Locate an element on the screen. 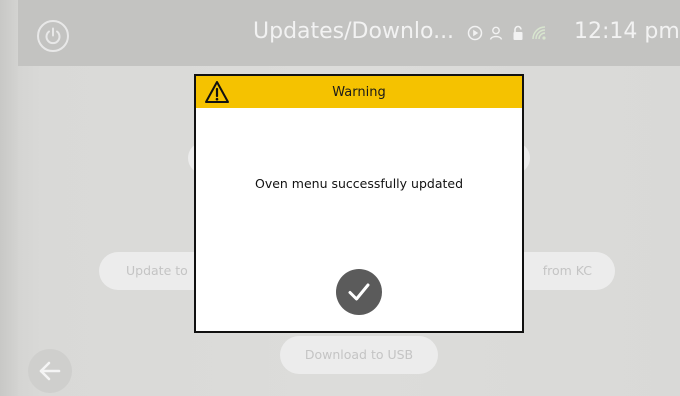 The image size is (680, 396). dialog-title: Warning is located at coordinates (359, 92).